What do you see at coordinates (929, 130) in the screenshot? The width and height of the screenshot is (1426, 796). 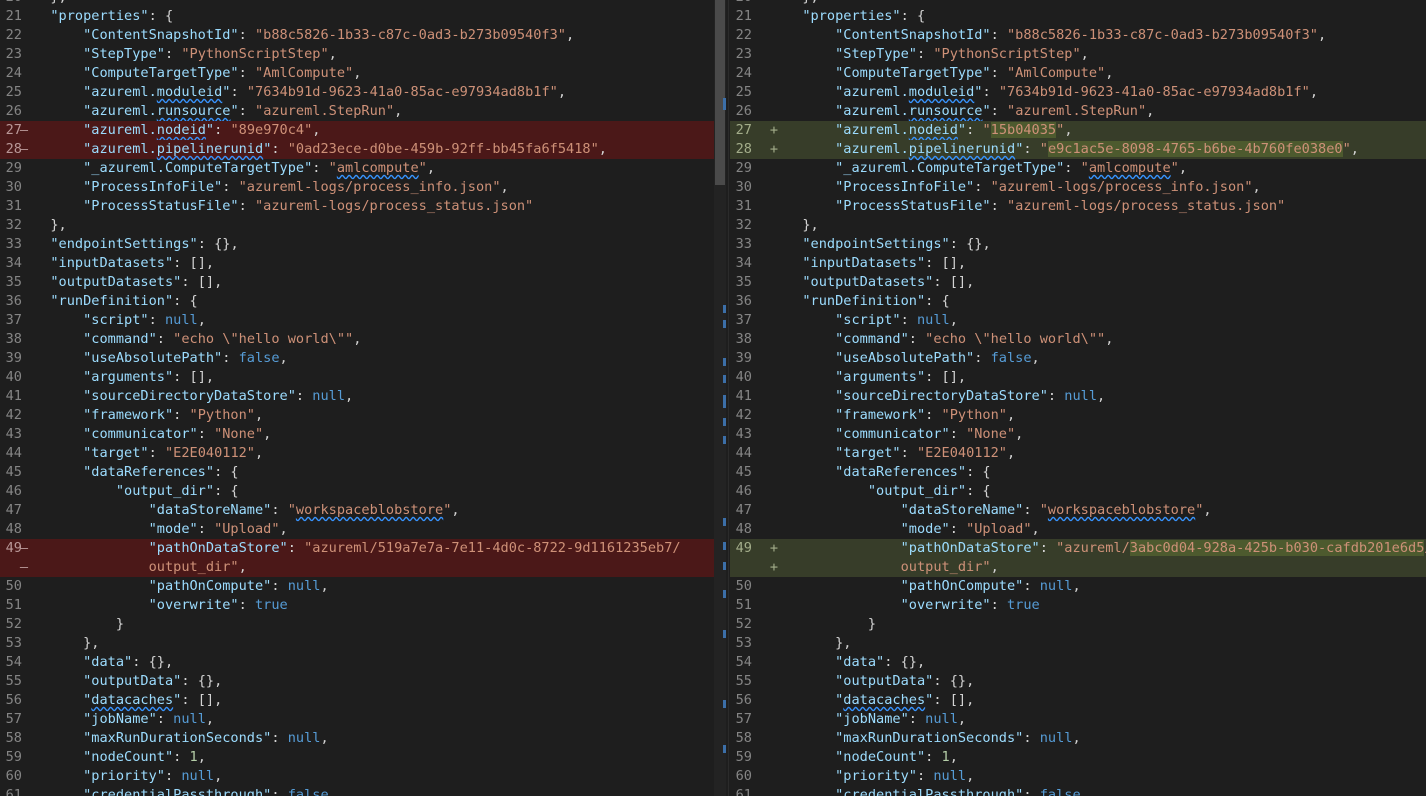 I see `line-content: "azureml.nodeid": "15b04035",` at bounding box center [929, 130].